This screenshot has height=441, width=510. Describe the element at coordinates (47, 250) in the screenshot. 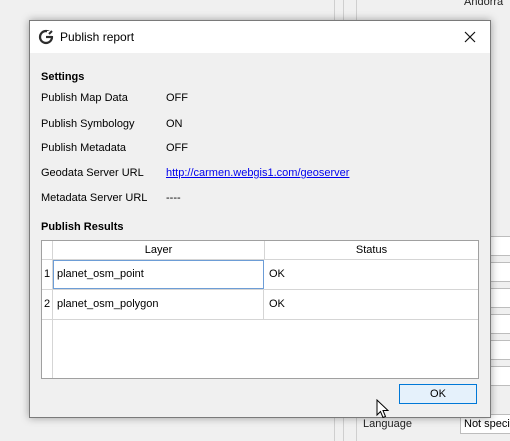

I see `table-corner` at that location.